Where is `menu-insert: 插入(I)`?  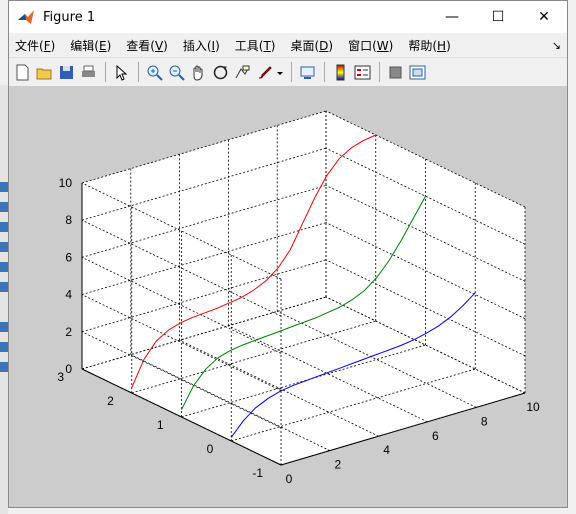 menu-insert: 插入(I) is located at coordinates (201, 45).